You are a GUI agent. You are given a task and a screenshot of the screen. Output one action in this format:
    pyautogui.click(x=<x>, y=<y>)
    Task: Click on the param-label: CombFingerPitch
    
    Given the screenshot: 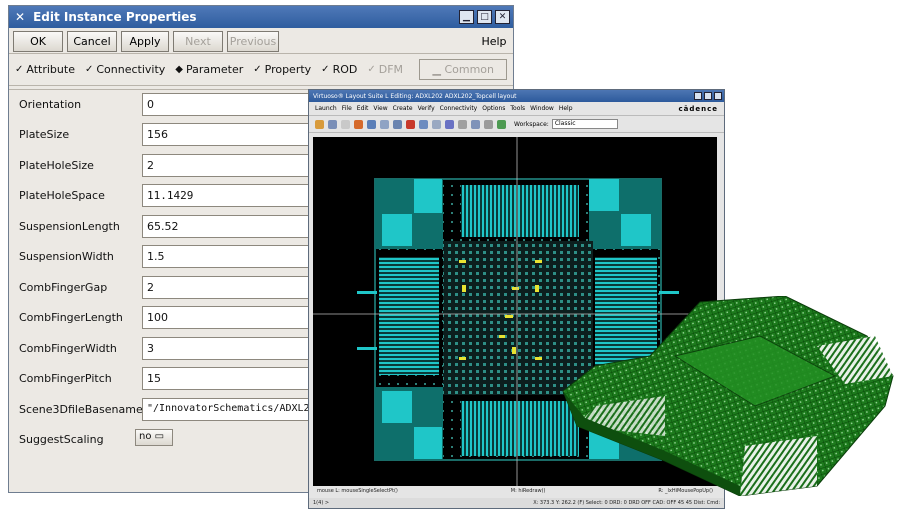 What is the action you would take?
    pyautogui.click(x=65, y=378)
    